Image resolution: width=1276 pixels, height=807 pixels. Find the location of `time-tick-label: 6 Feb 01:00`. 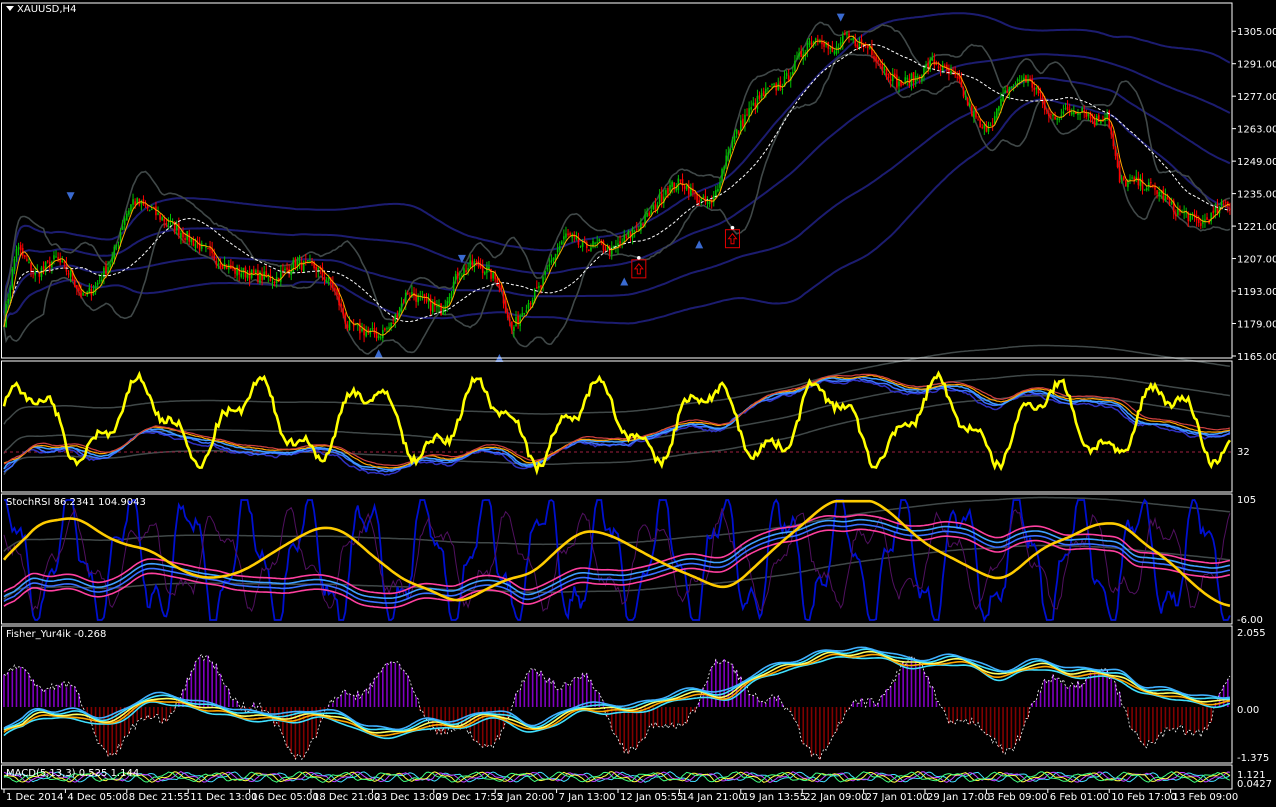

time-tick-label: 6 Feb 01:00 is located at coordinates (1079, 797).